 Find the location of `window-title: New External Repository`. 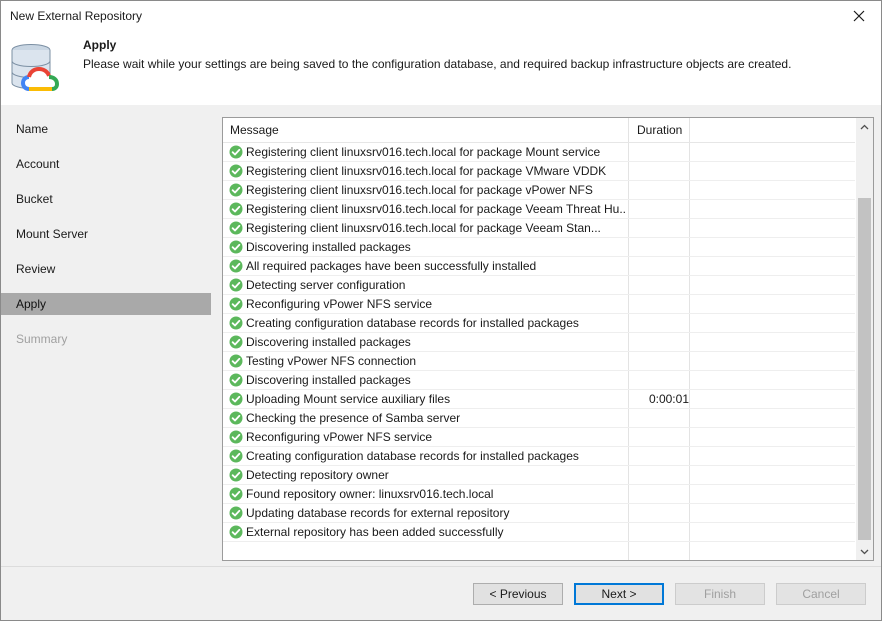

window-title: New External Repository is located at coordinates (76, 16).